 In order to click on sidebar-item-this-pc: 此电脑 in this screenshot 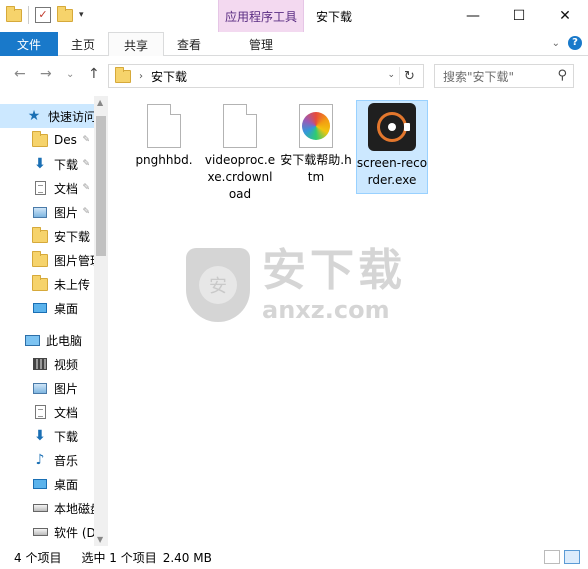, I will do `click(47, 340)`.